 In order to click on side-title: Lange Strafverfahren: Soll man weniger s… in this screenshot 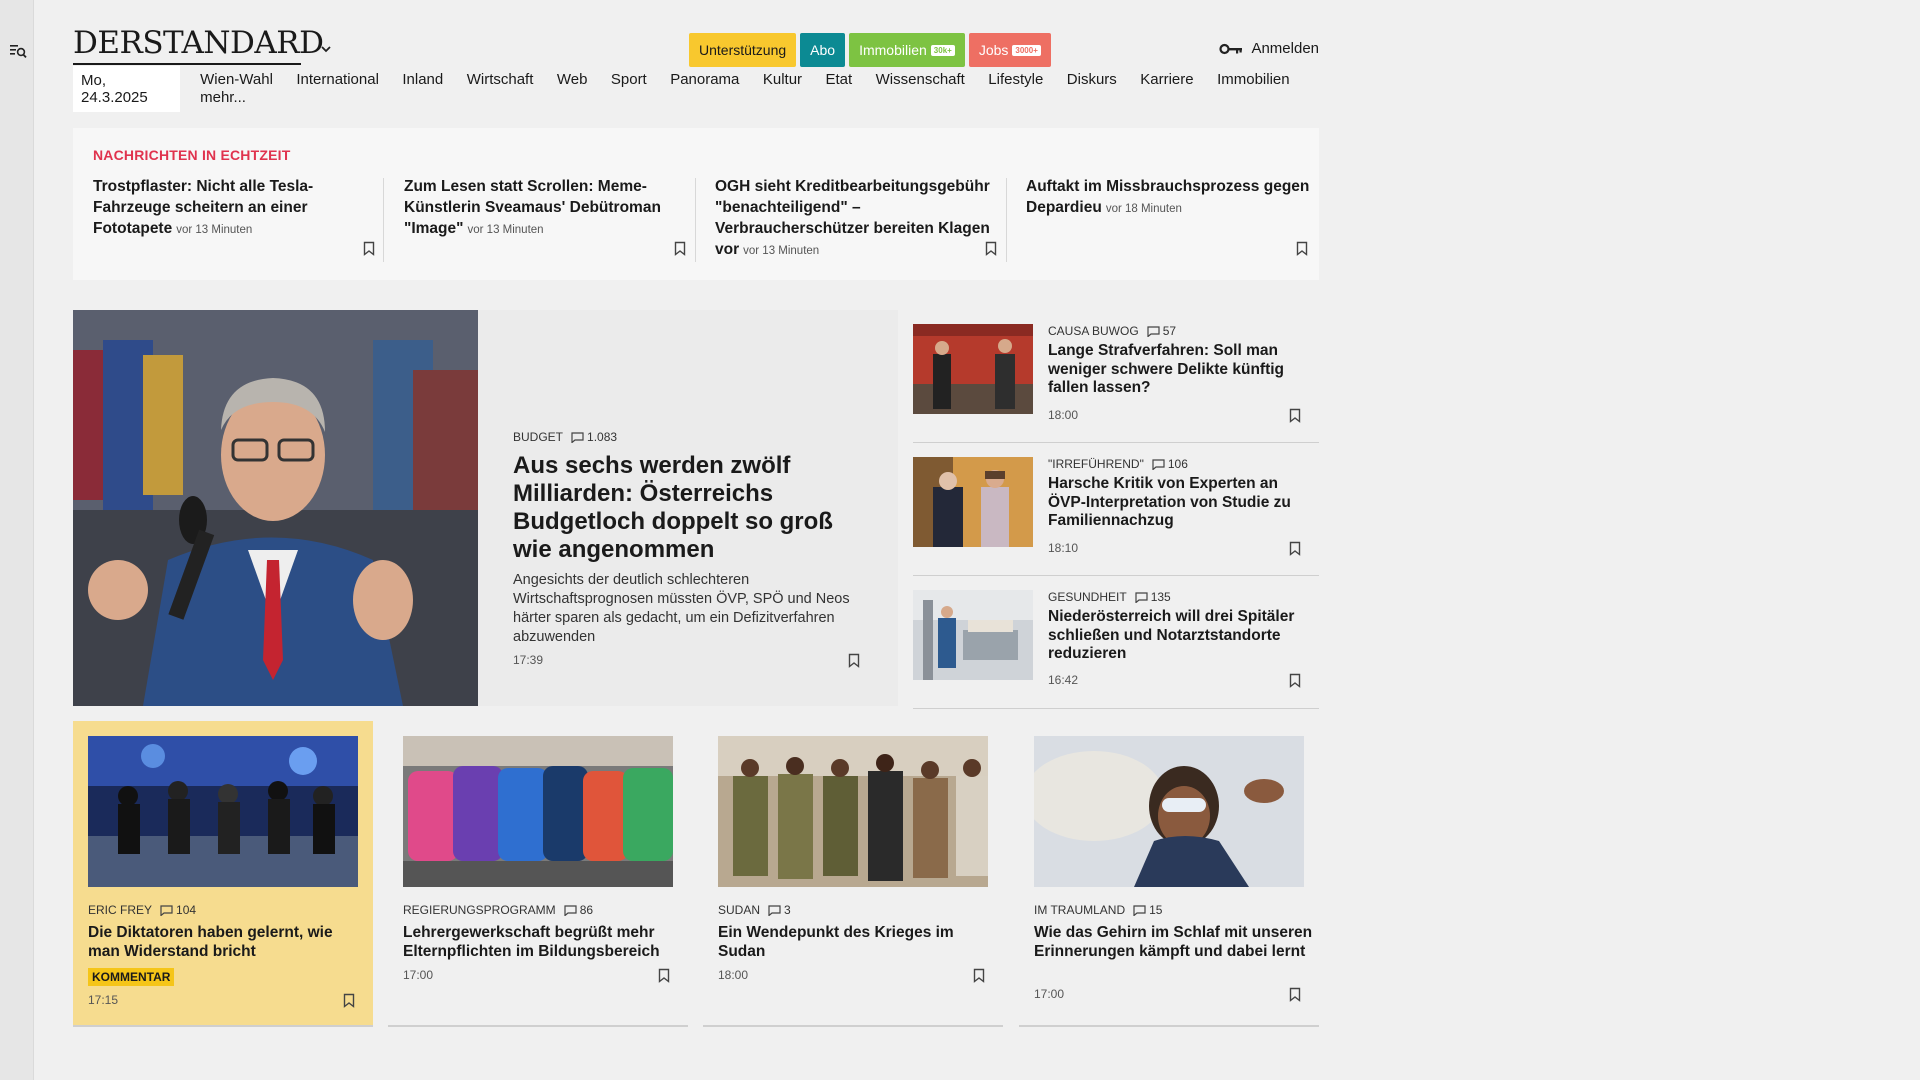, I will do `click(1180, 370)`.